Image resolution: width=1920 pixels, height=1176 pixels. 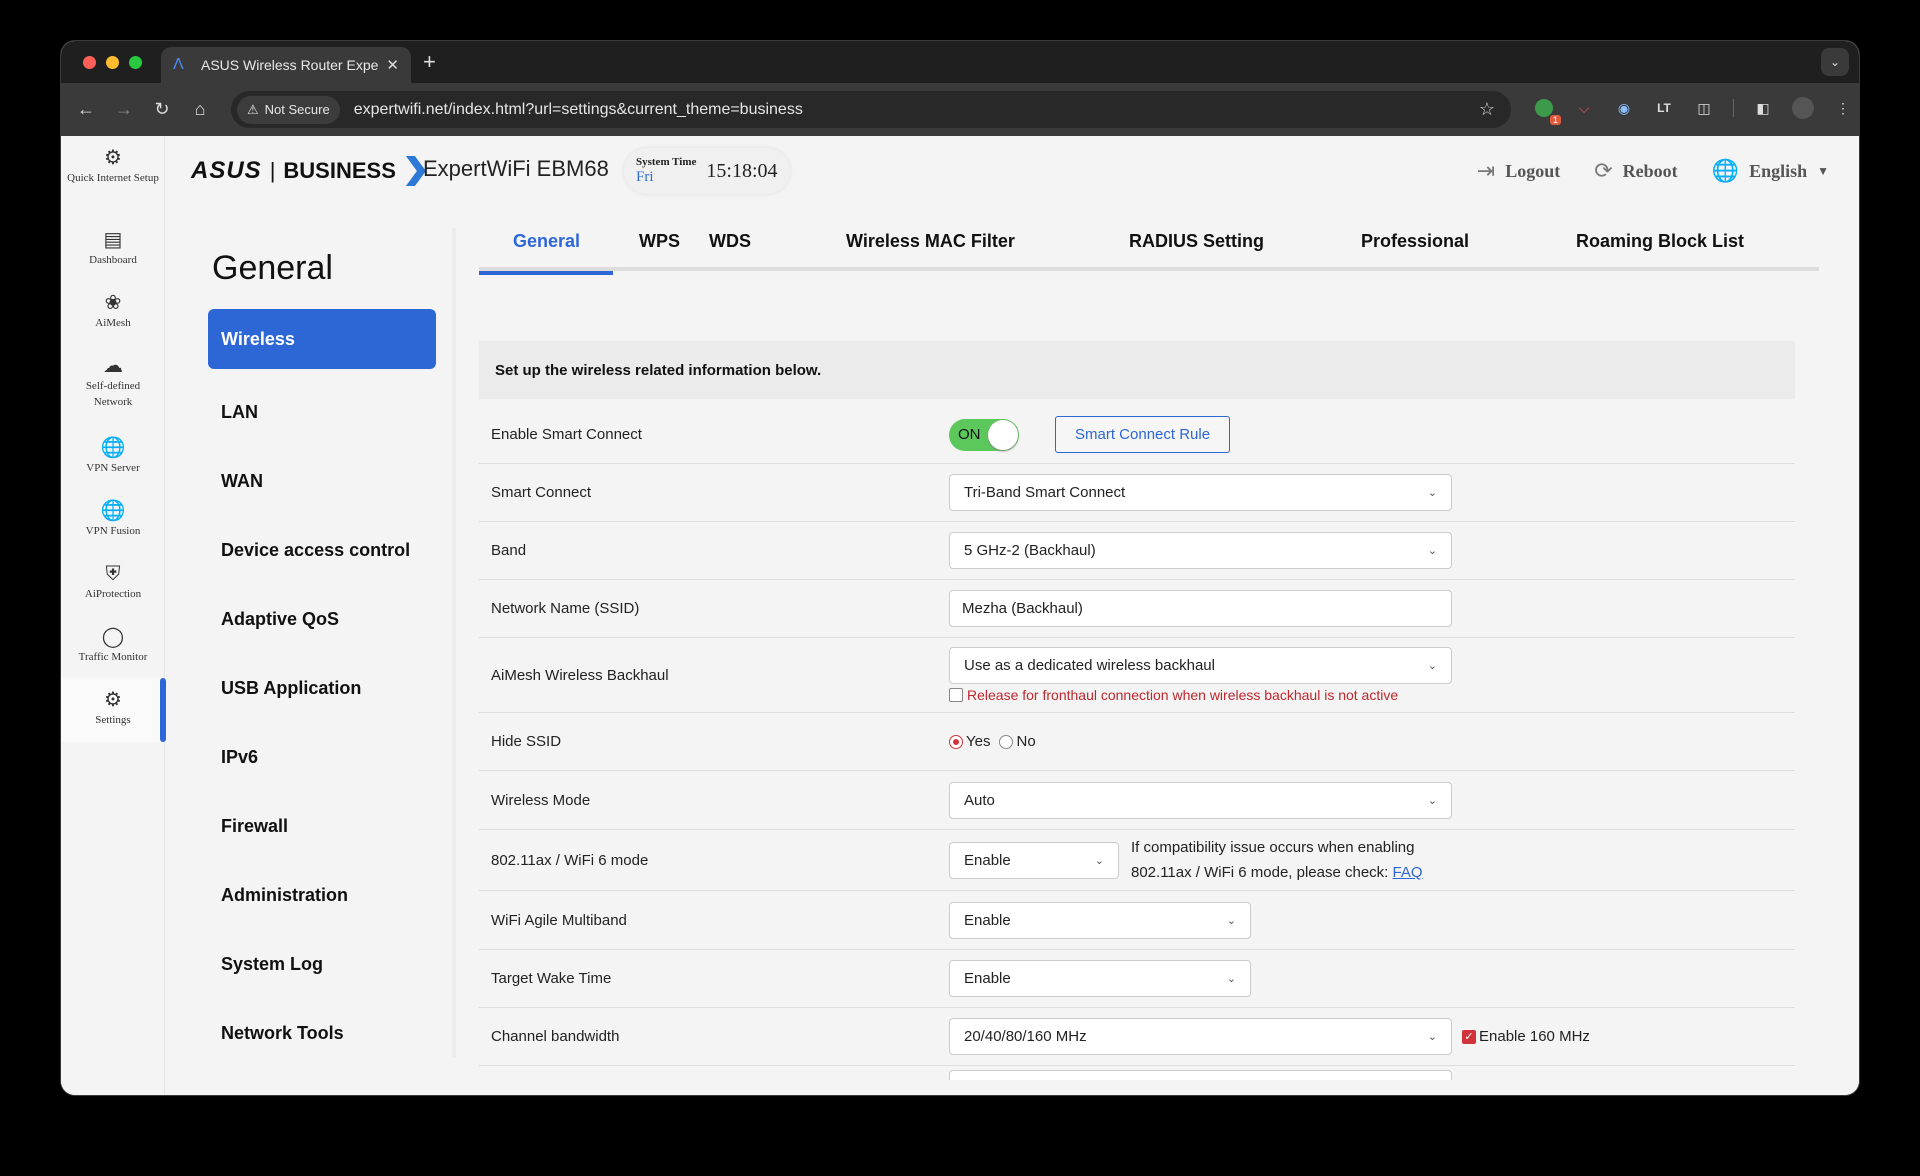 I want to click on logout-button: ⇥ Logout, so click(x=1518, y=171).